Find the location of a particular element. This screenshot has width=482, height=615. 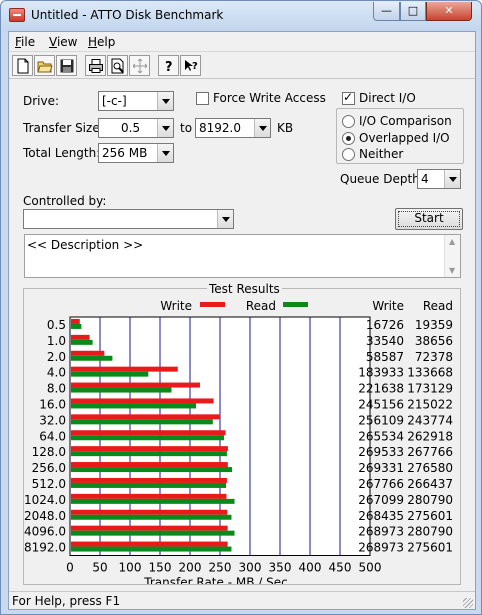

write-value: 16726 is located at coordinates (385, 325).